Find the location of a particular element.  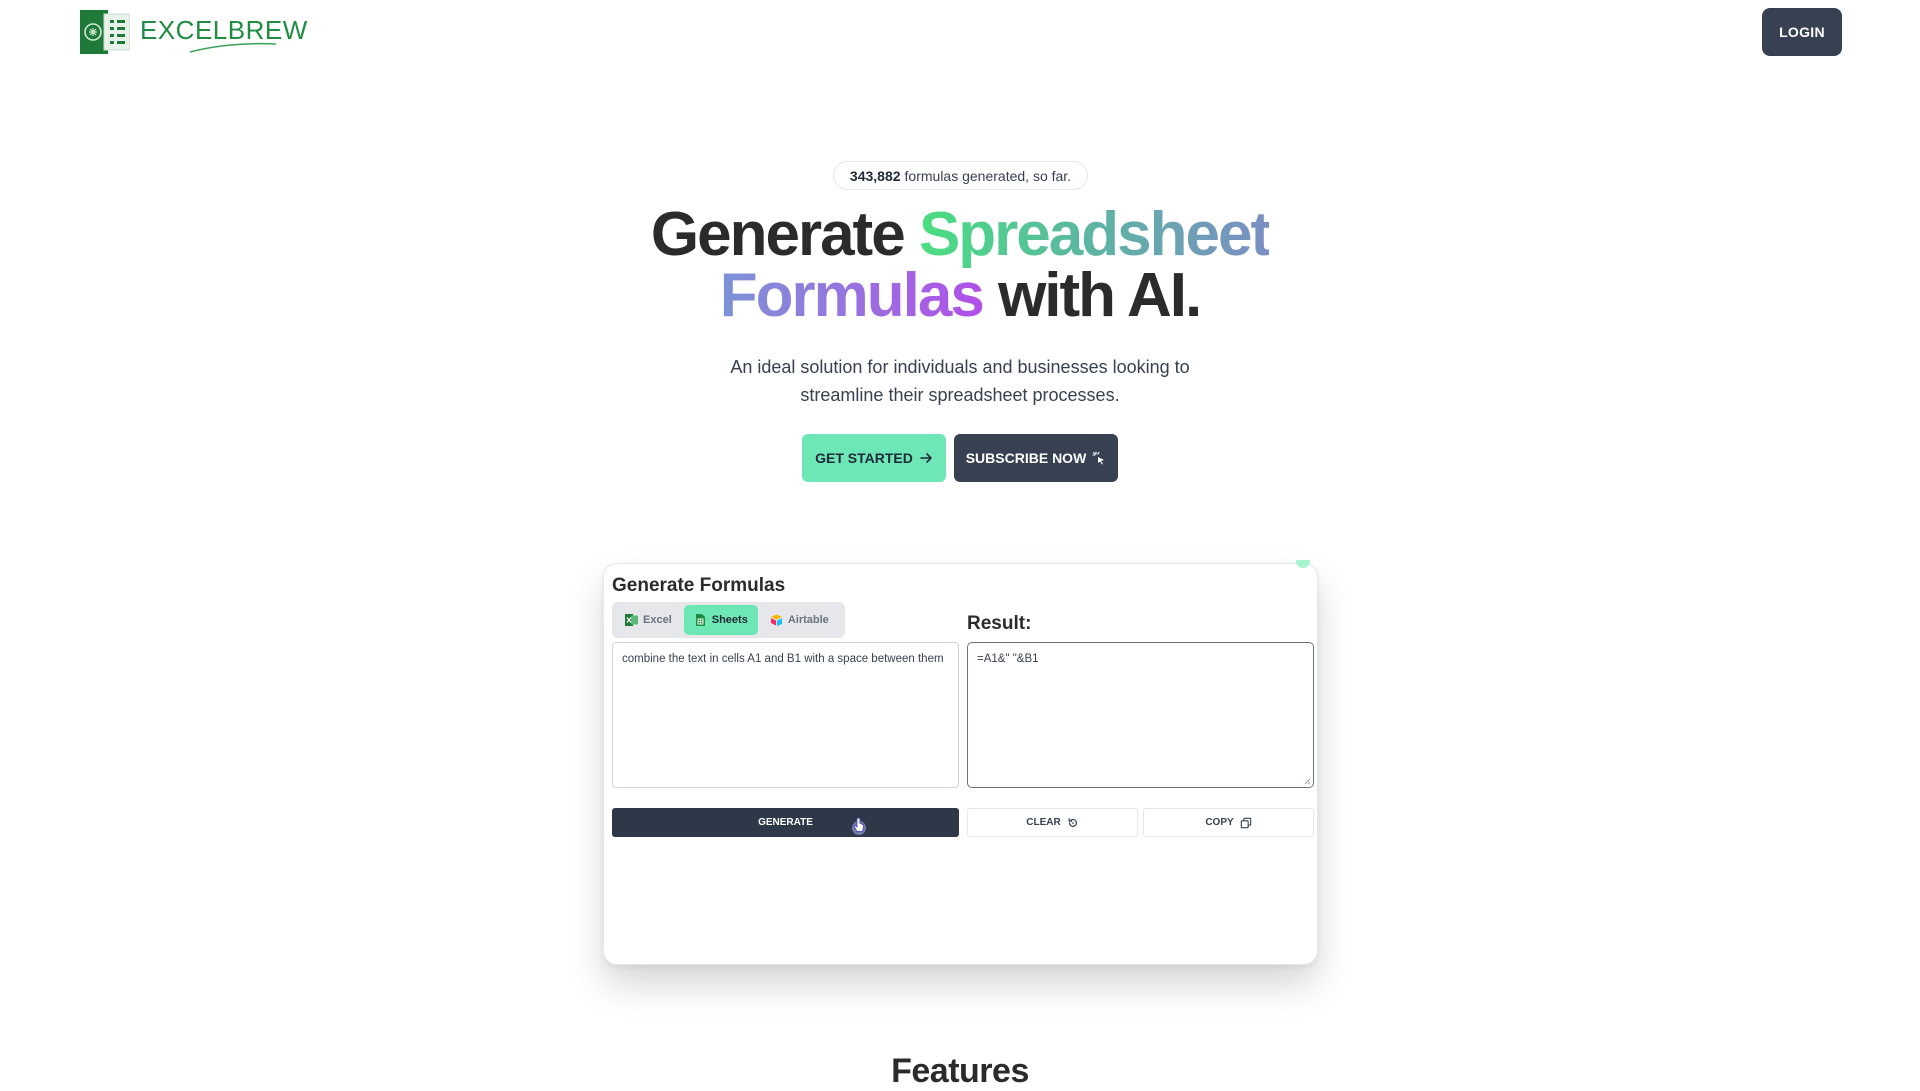

resize-grip-icon is located at coordinates (1307, 781).